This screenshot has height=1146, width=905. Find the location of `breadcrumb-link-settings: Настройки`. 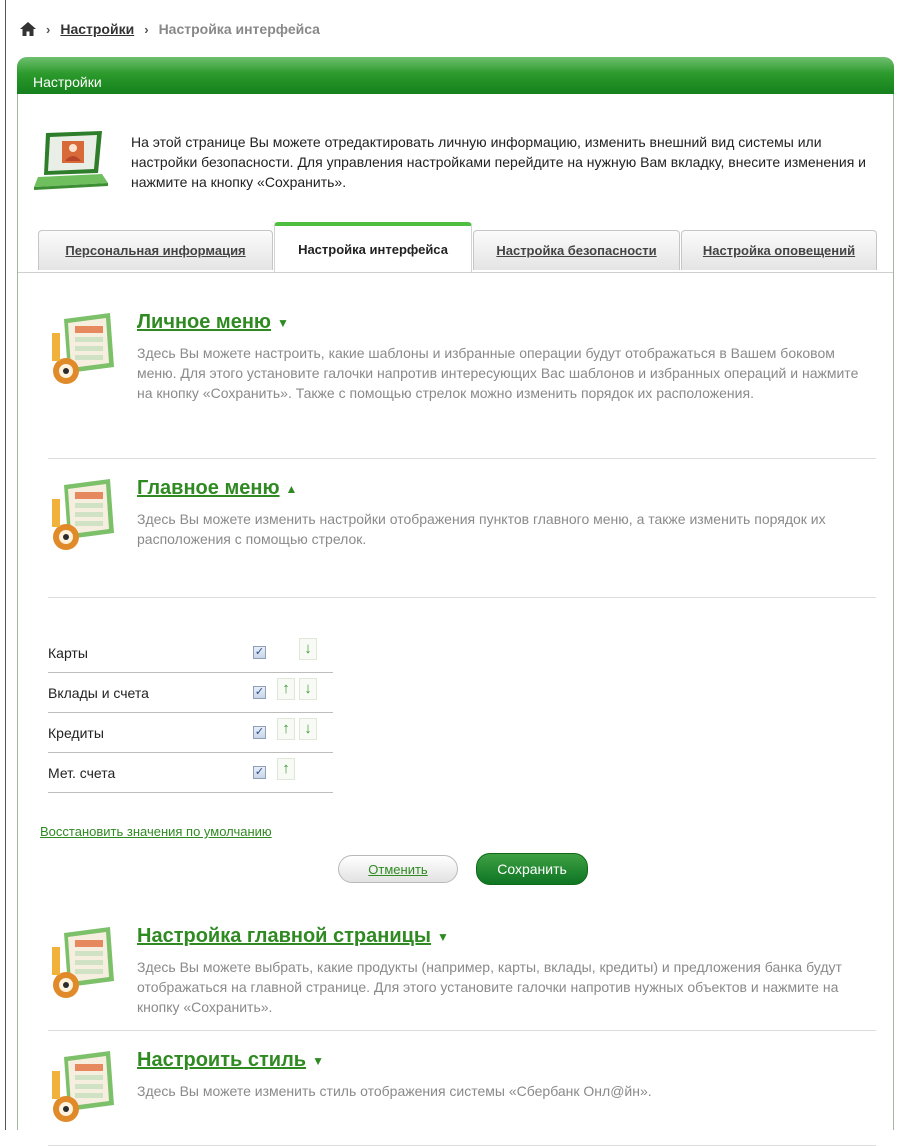

breadcrumb-link-settings: Настройки is located at coordinates (97, 29).